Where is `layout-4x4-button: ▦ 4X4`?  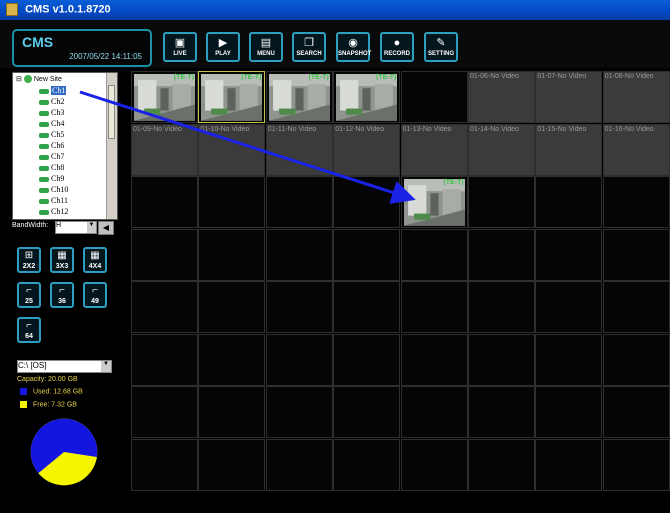
layout-4x4-button: ▦ 4X4 is located at coordinates (95, 260).